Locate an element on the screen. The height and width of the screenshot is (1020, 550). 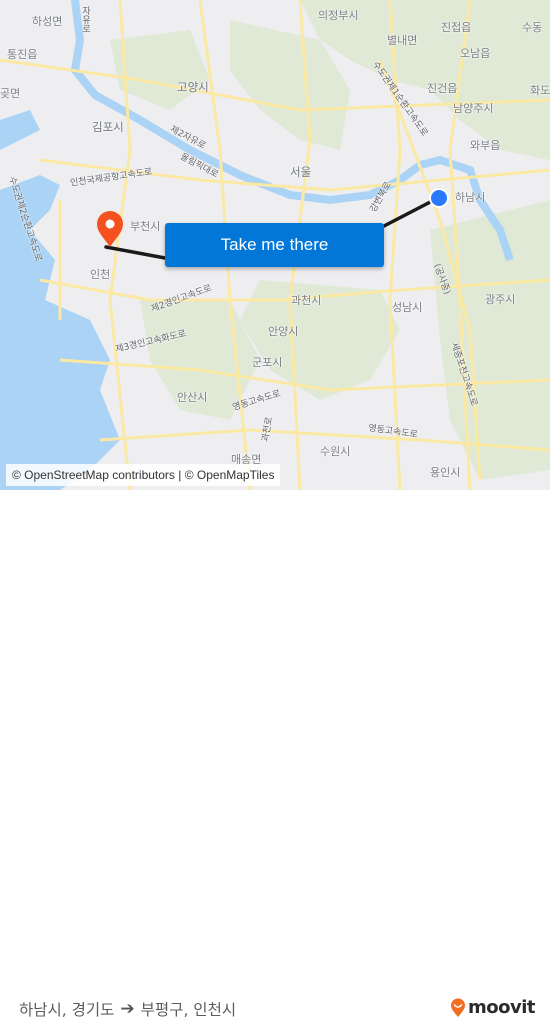
map-label-tongjin: 통진읍 is located at coordinates (22, 54).